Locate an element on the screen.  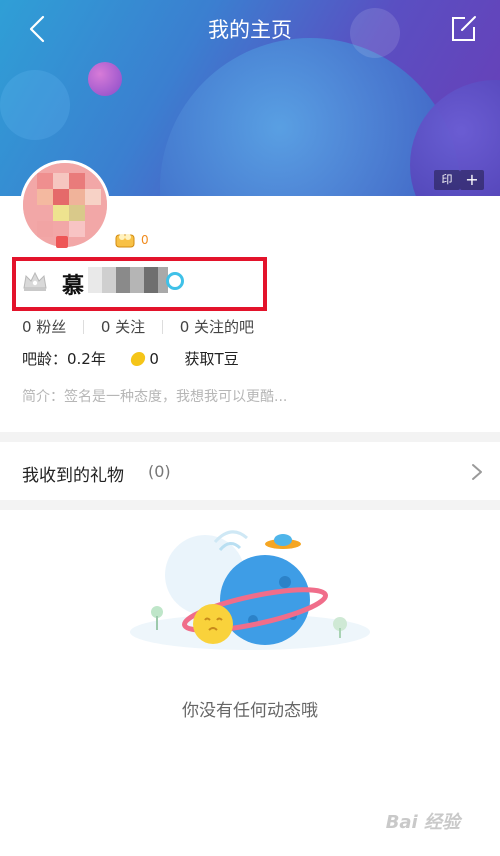
fans-count: 0 粉丝 is located at coordinates (44, 327).